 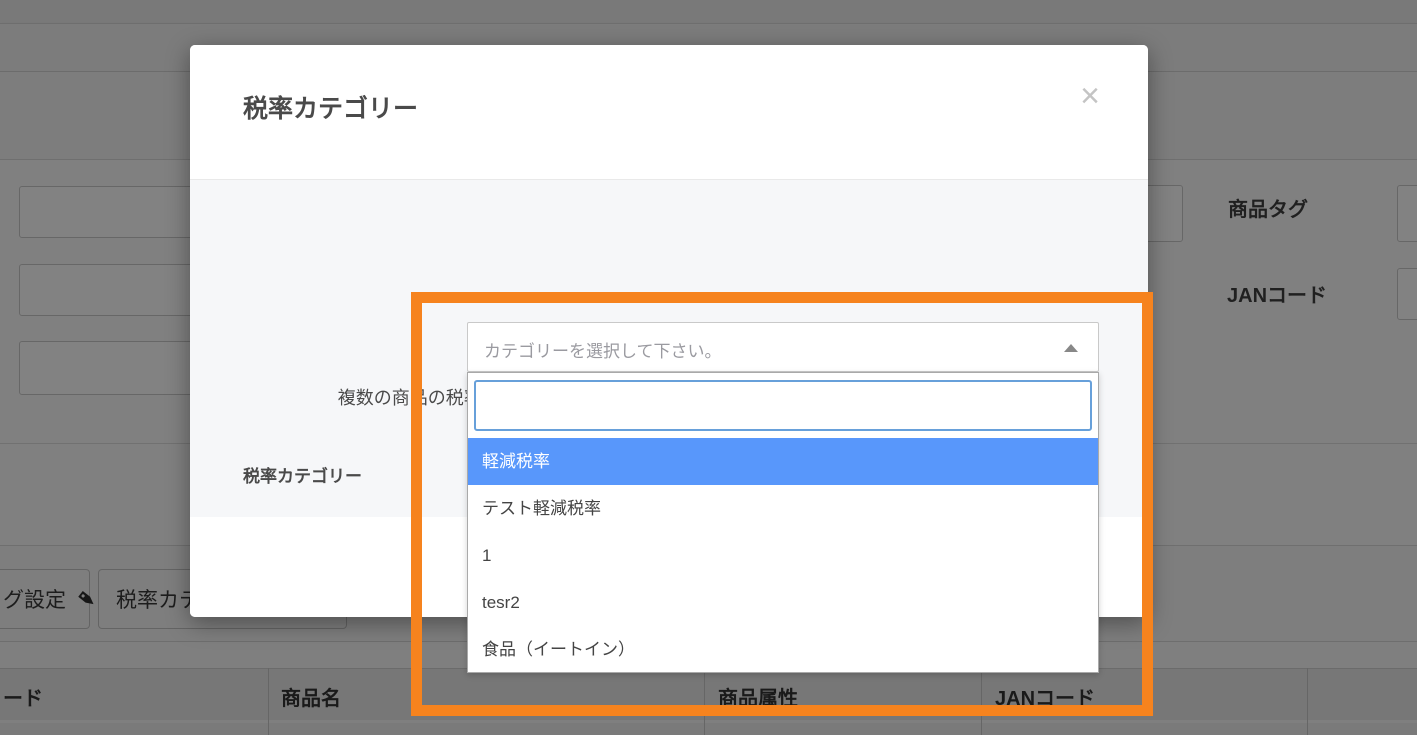 What do you see at coordinates (783, 405) in the screenshot?
I see `select-search-input` at bounding box center [783, 405].